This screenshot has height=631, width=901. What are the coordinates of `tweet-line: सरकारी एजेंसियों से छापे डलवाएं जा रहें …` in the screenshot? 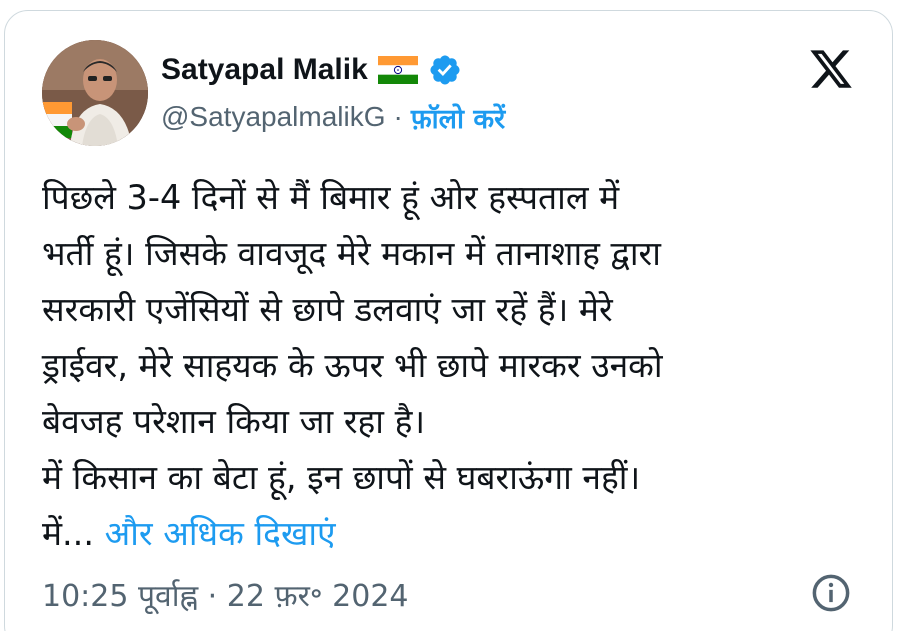 It's located at (327, 309).